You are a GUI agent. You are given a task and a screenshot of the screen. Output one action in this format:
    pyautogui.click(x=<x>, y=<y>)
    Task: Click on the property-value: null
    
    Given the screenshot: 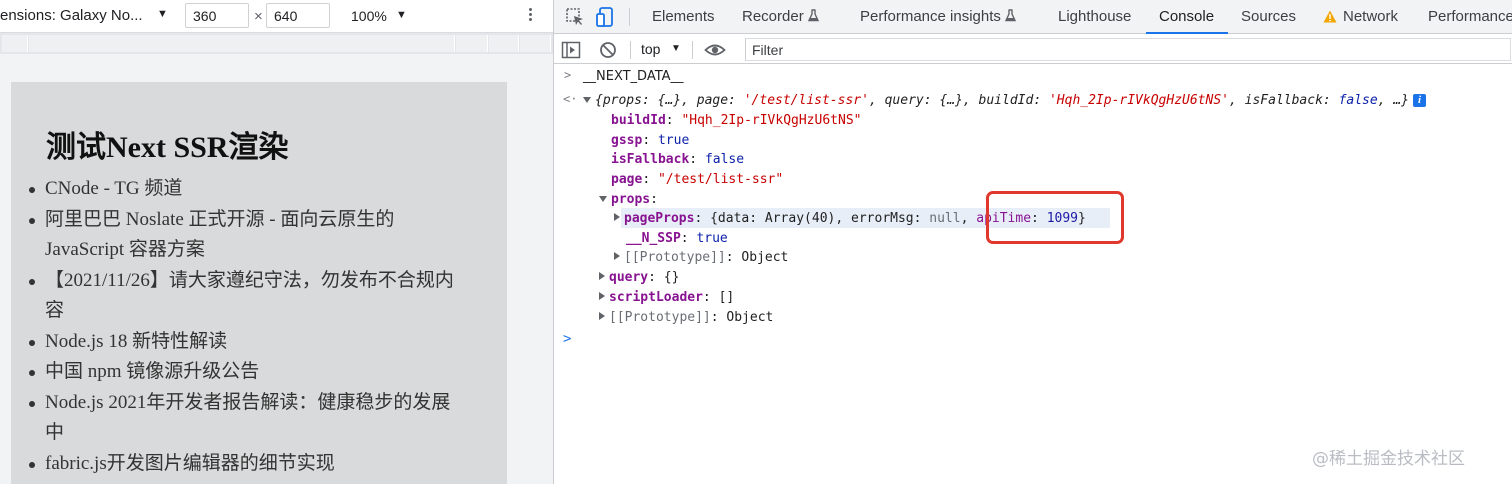 What is the action you would take?
    pyautogui.click(x=945, y=218)
    